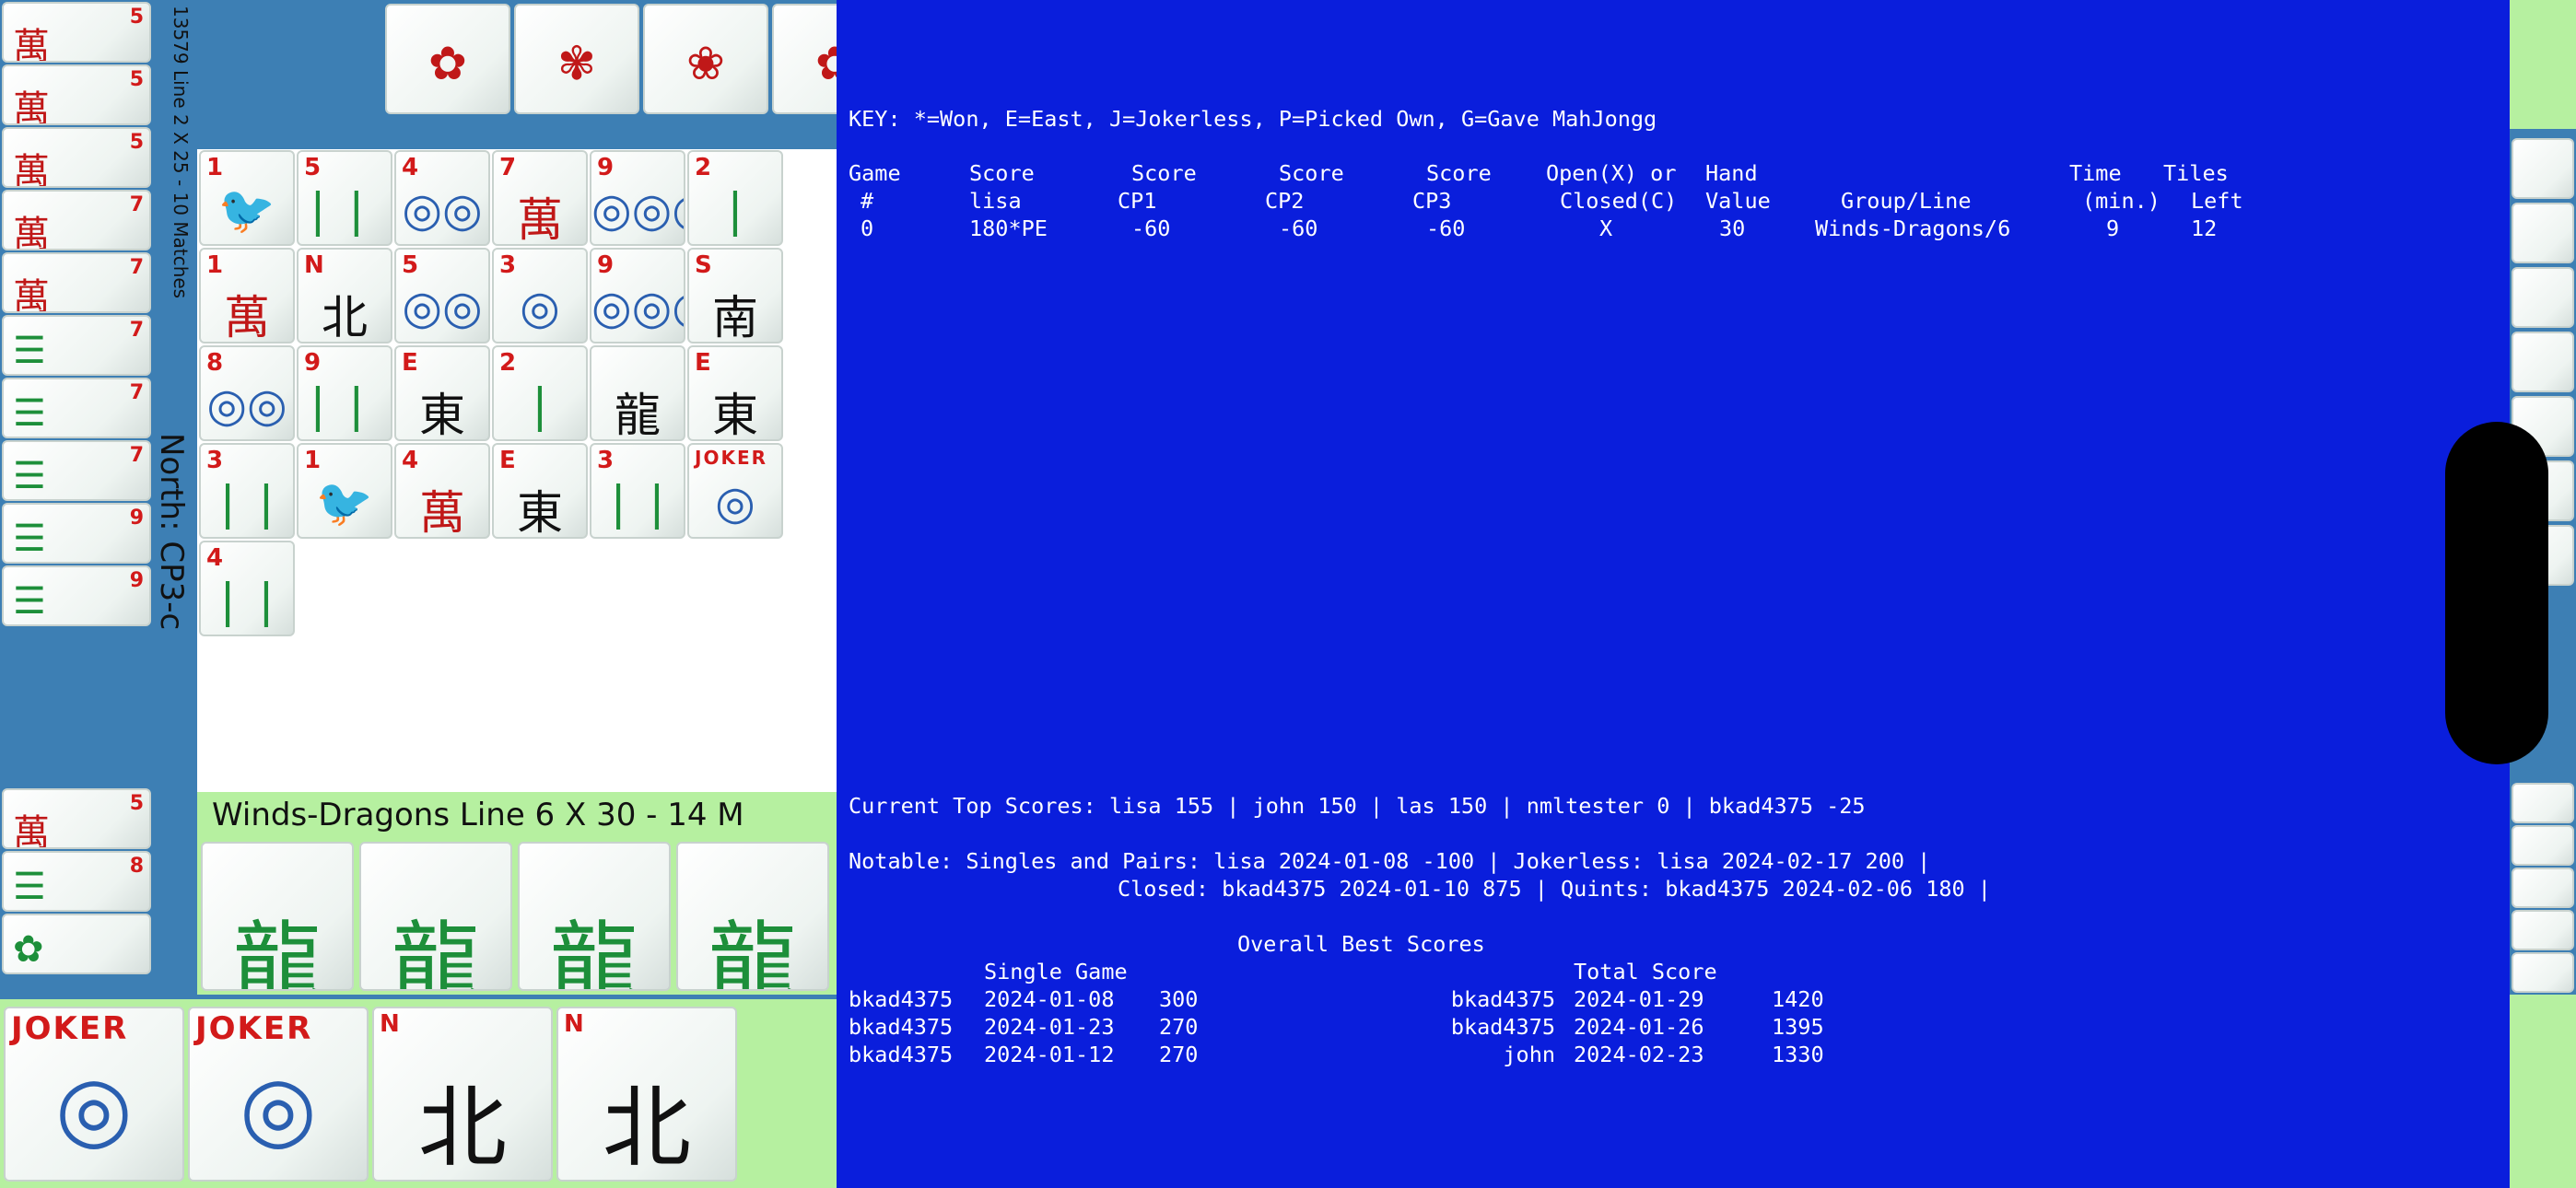 This screenshot has width=2576, height=1188. Describe the element at coordinates (247, 600) in the screenshot. I see `tile-glyph: ❘❘` at that location.